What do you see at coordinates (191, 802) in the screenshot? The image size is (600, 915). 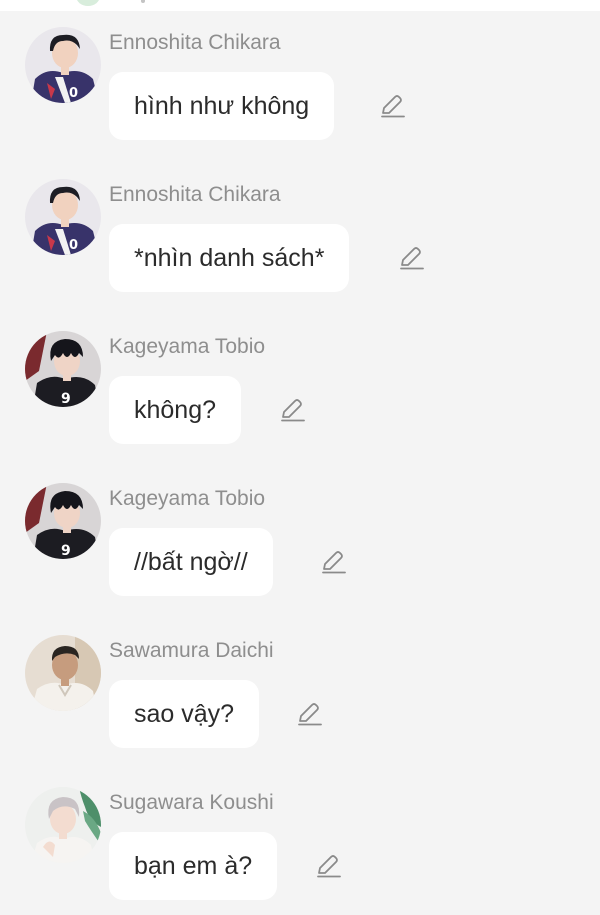 I see `sender-name: Sugawara Koushi` at bounding box center [191, 802].